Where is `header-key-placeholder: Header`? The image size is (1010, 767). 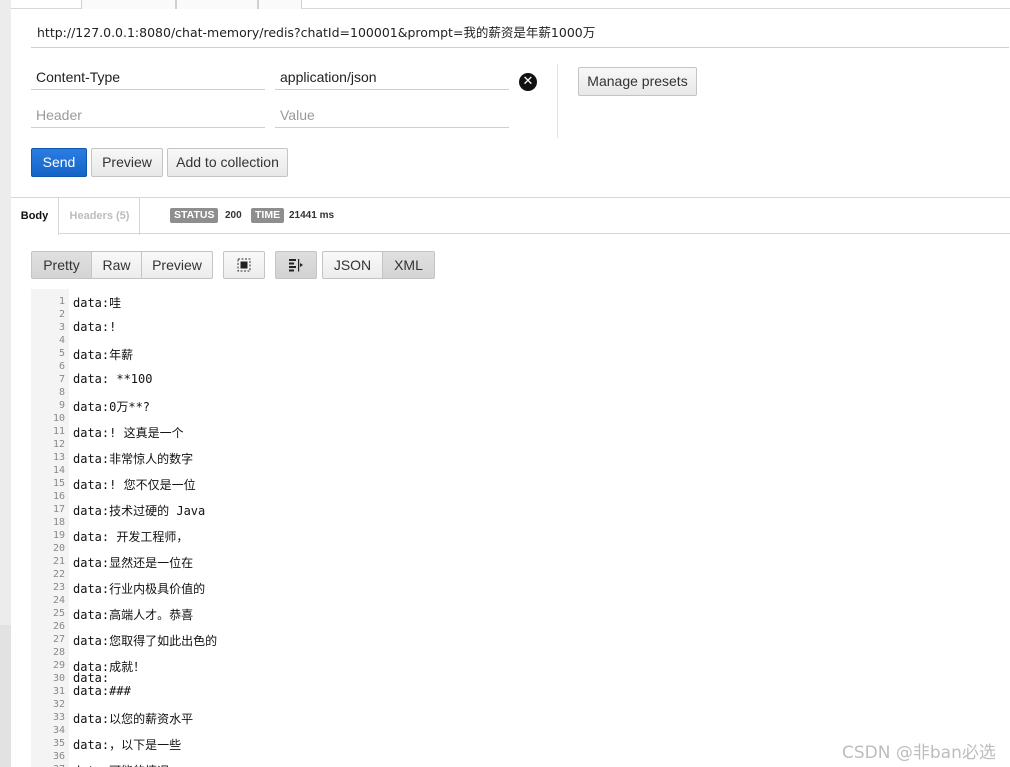
header-key-placeholder: Header is located at coordinates (148, 115).